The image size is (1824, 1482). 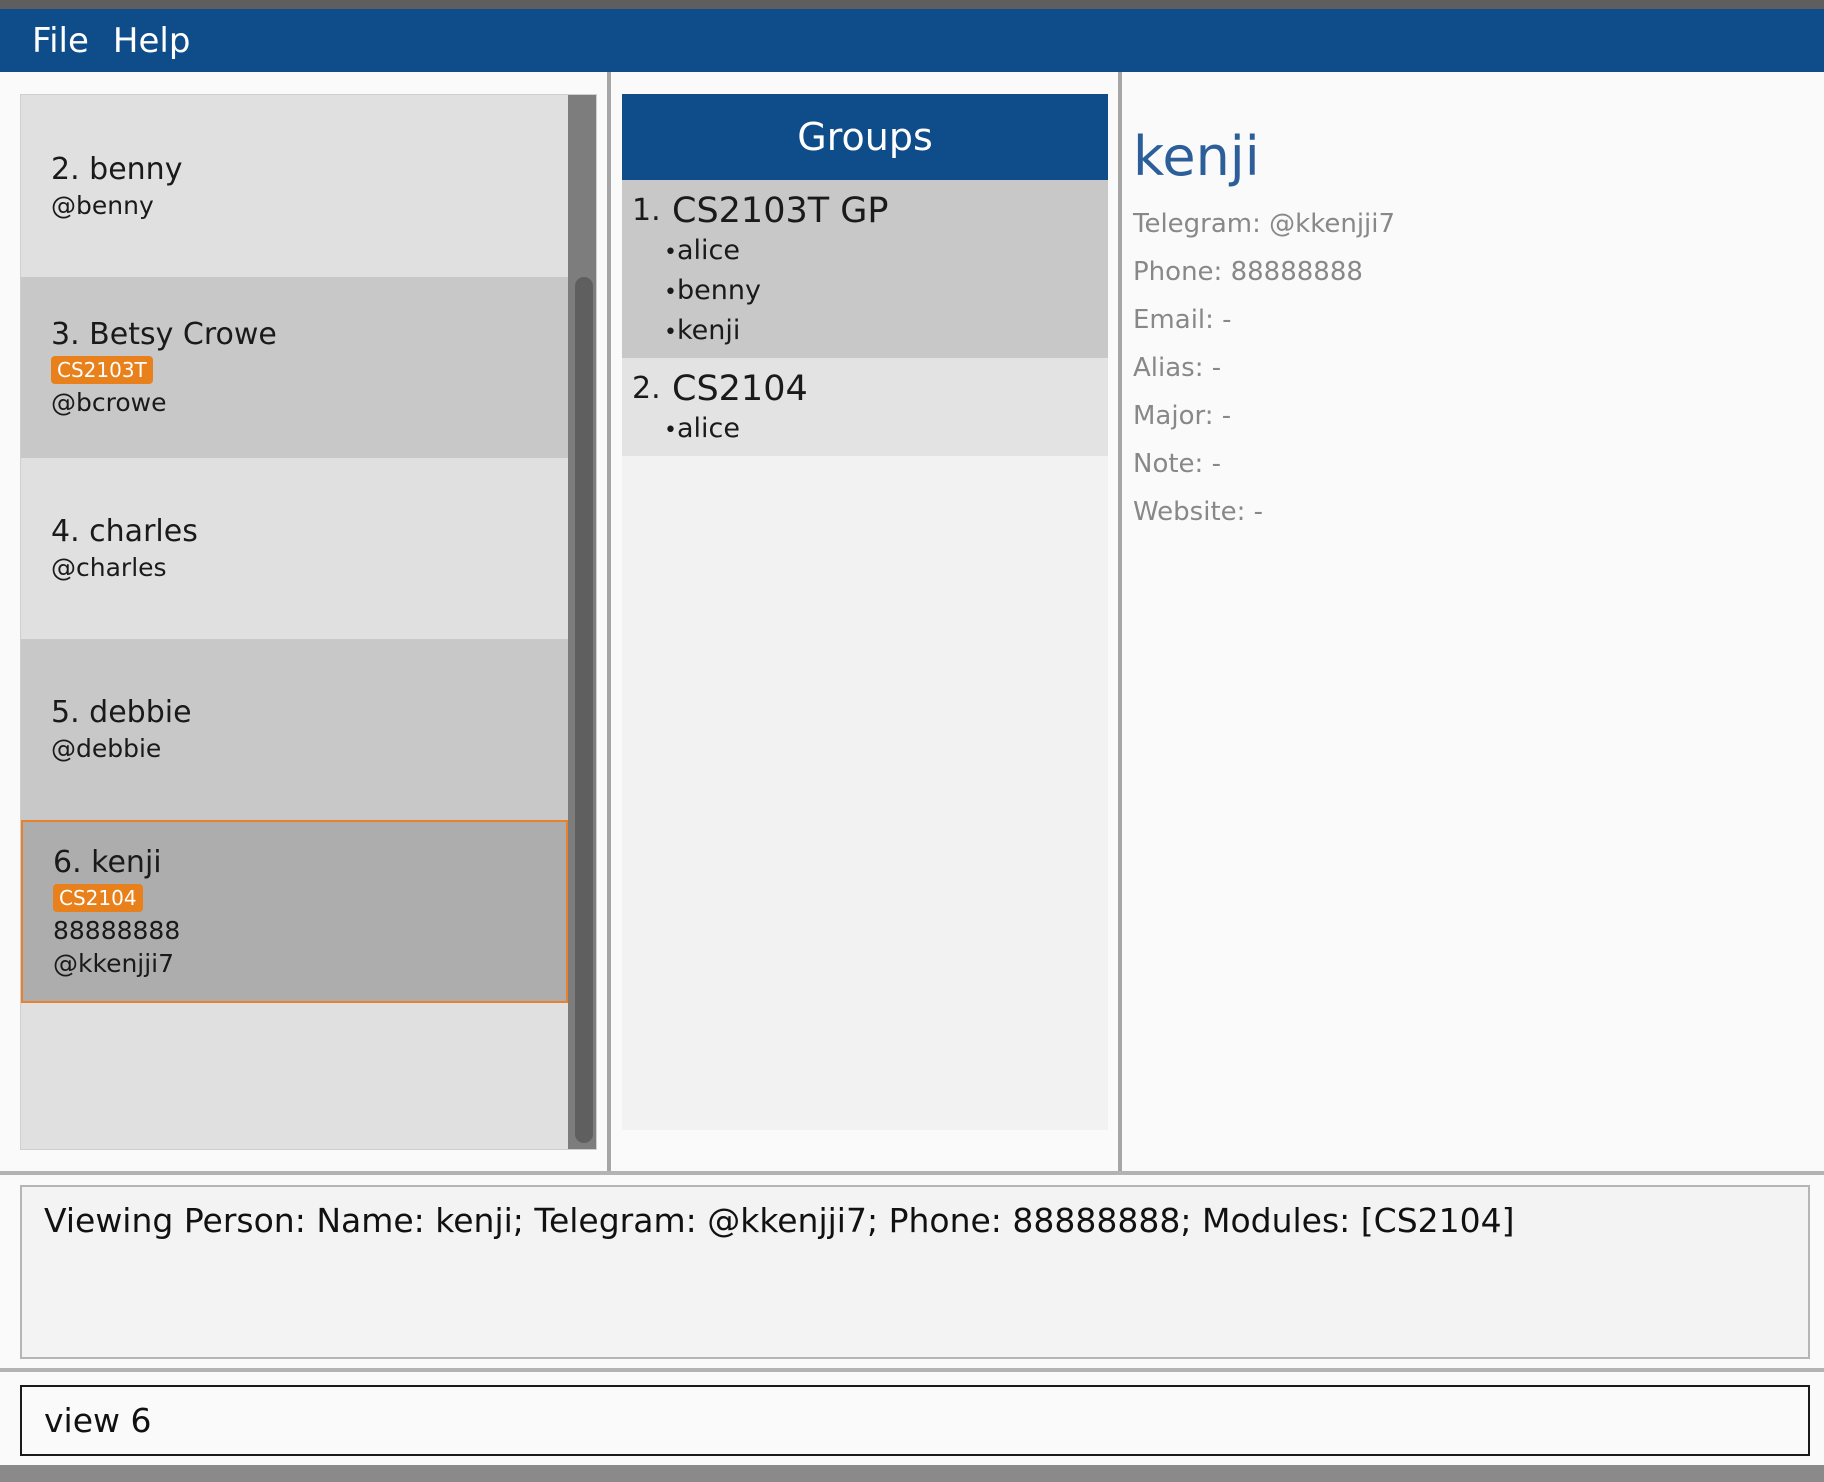 What do you see at coordinates (865, 292) in the screenshot?
I see `group-member: benny` at bounding box center [865, 292].